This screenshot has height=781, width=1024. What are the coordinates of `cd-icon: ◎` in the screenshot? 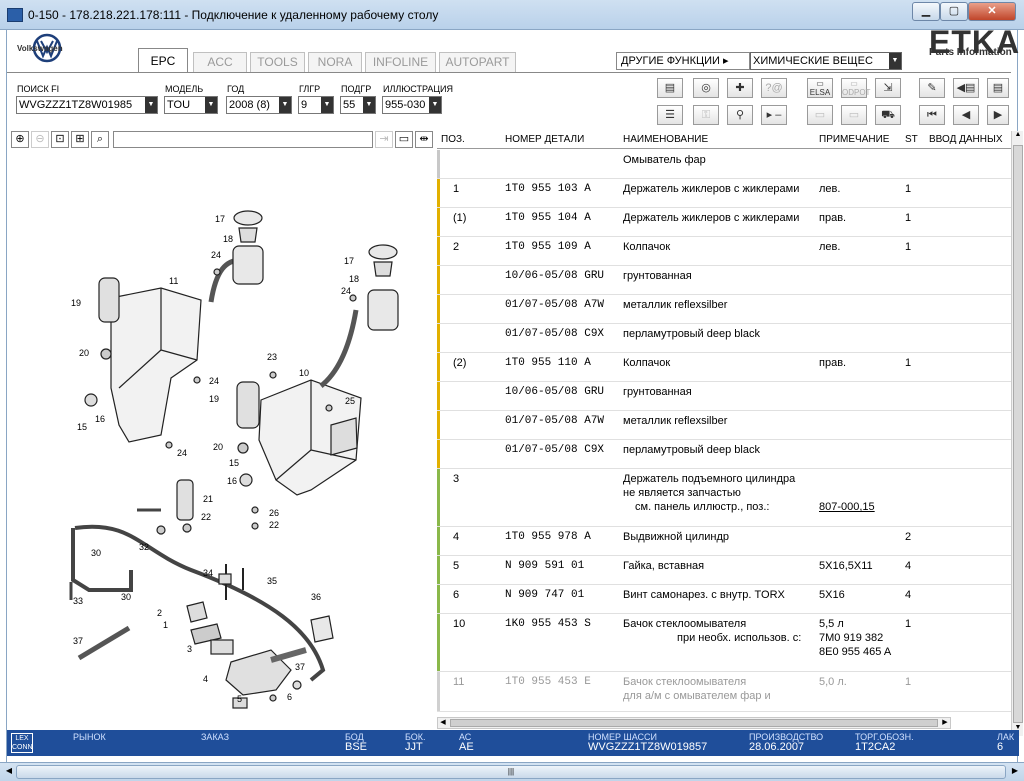 It's located at (706, 88).